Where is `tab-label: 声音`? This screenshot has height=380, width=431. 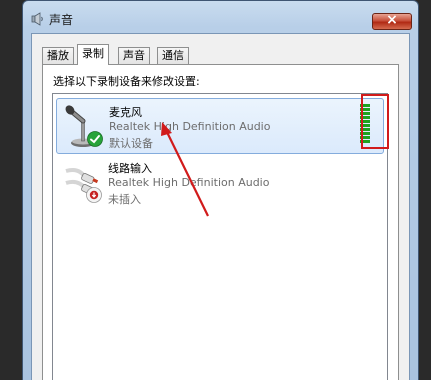 tab-label: 声音 is located at coordinates (134, 55).